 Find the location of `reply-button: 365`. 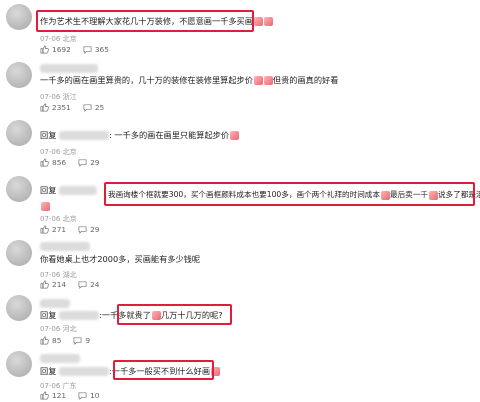

reply-button: 365 is located at coordinates (96, 49).